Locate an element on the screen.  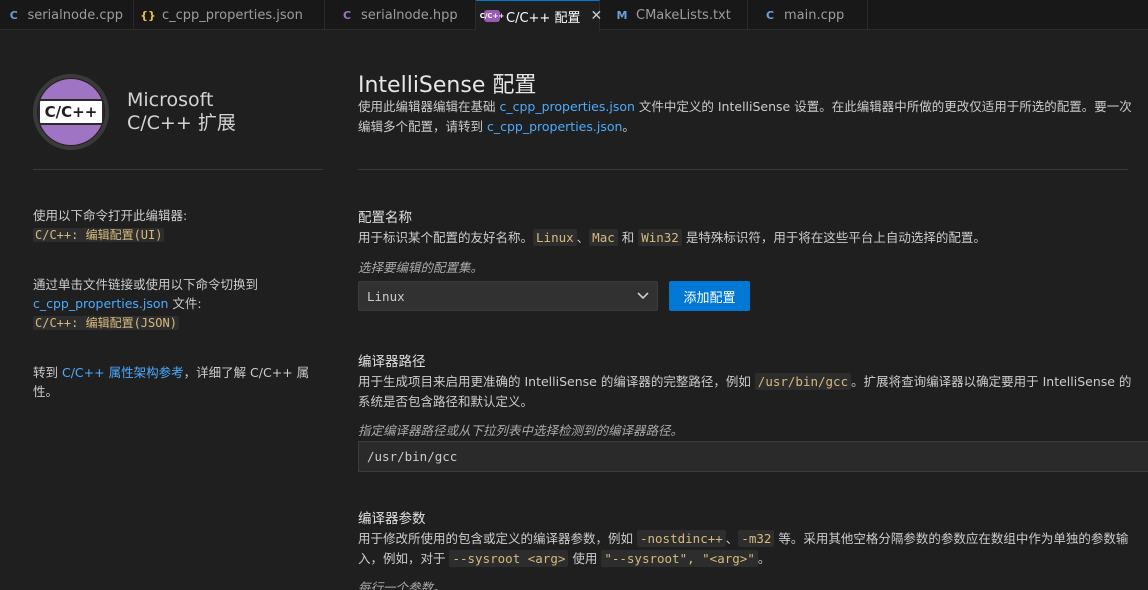
tab-cmakelists-txt: M CMakeLists.txt is located at coordinates (674, 15).